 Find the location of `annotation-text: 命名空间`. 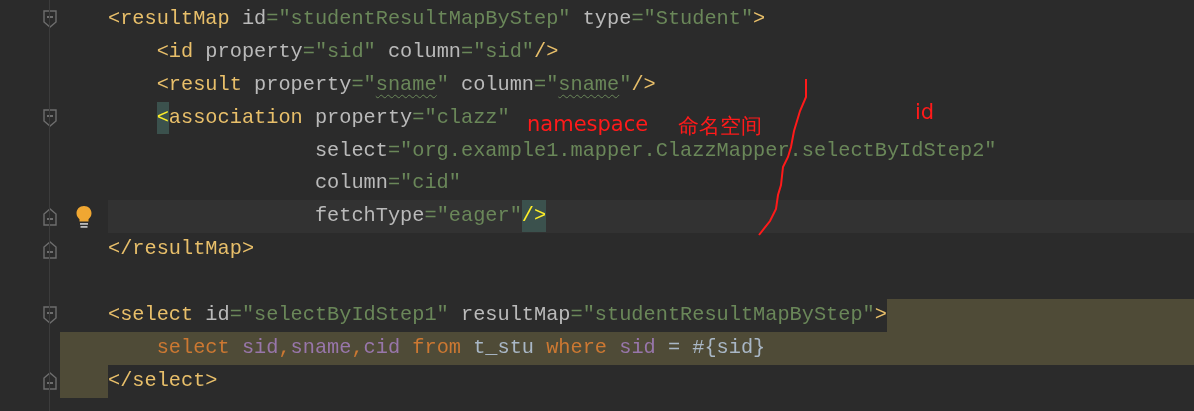

annotation-text: 命名空间 is located at coordinates (720, 126).